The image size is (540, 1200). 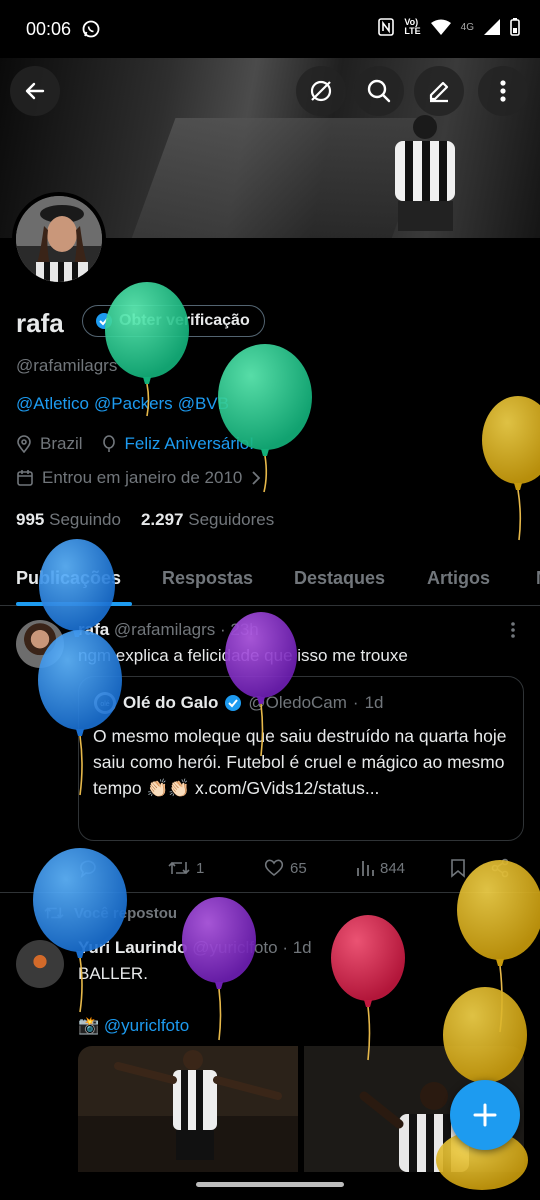 I want to click on profile-birthday: Feliz Aniversário!, so click(x=189, y=444).